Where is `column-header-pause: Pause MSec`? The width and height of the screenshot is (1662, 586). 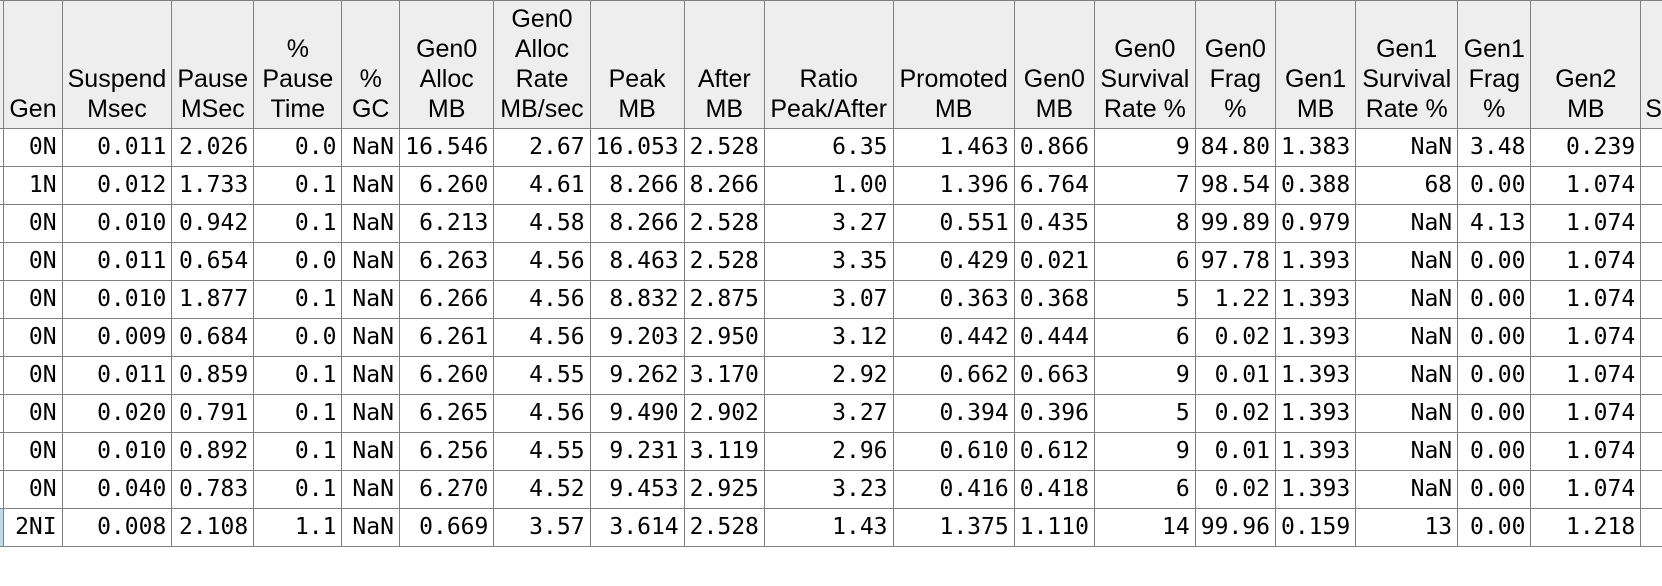 column-header-pause: Pause MSec is located at coordinates (213, 64).